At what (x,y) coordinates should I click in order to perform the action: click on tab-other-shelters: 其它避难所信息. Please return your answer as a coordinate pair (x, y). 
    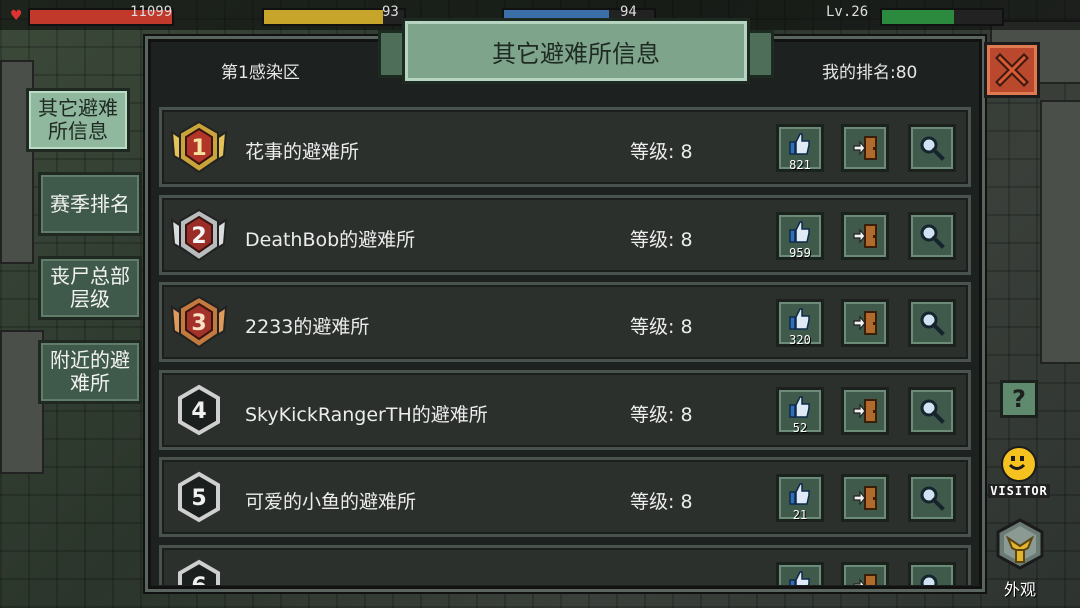
    Looking at the image, I should click on (78, 120).